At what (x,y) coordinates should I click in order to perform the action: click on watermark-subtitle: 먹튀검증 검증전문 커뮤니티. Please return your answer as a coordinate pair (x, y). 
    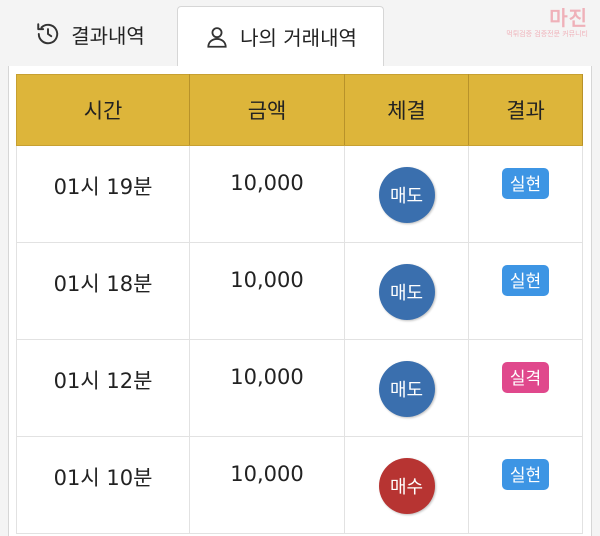
    Looking at the image, I should click on (547, 34).